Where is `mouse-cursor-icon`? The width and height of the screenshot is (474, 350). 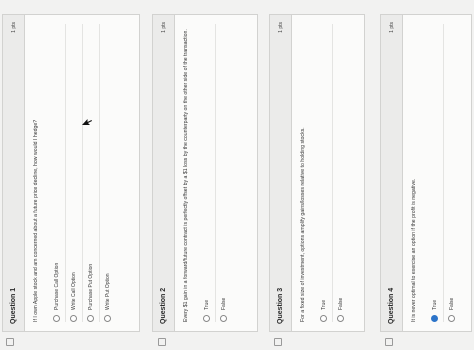
mouse-cursor-icon is located at coordinates (87, 122).